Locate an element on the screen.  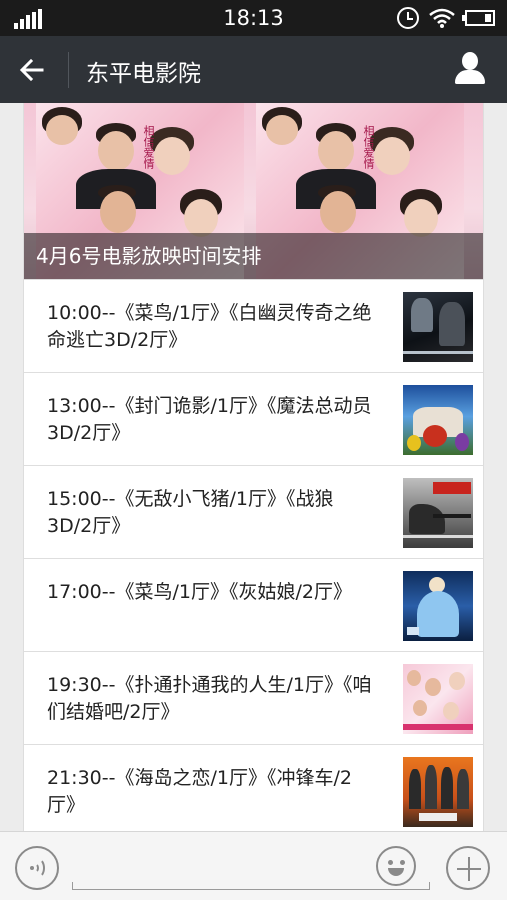
battery-icon is located at coordinates (478, 18).